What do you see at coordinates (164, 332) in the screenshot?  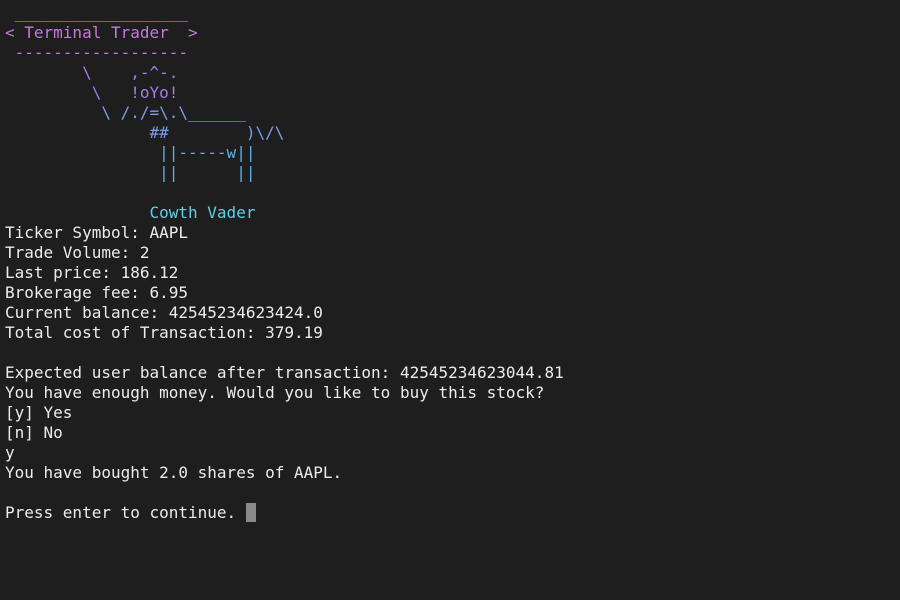 I see `total-cost: Total cost of Transaction: 379.19` at bounding box center [164, 332].